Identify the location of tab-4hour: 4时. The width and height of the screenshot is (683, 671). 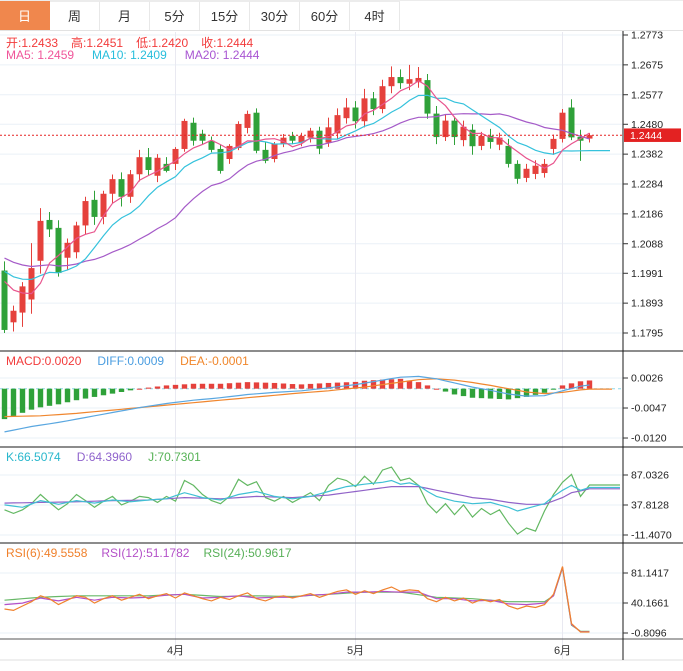
(375, 15).